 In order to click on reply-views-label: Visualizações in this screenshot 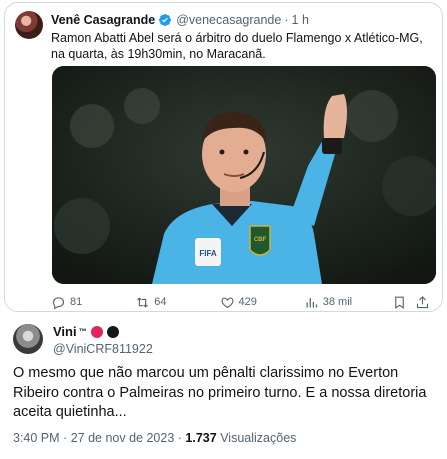, I will do `click(258, 438)`.